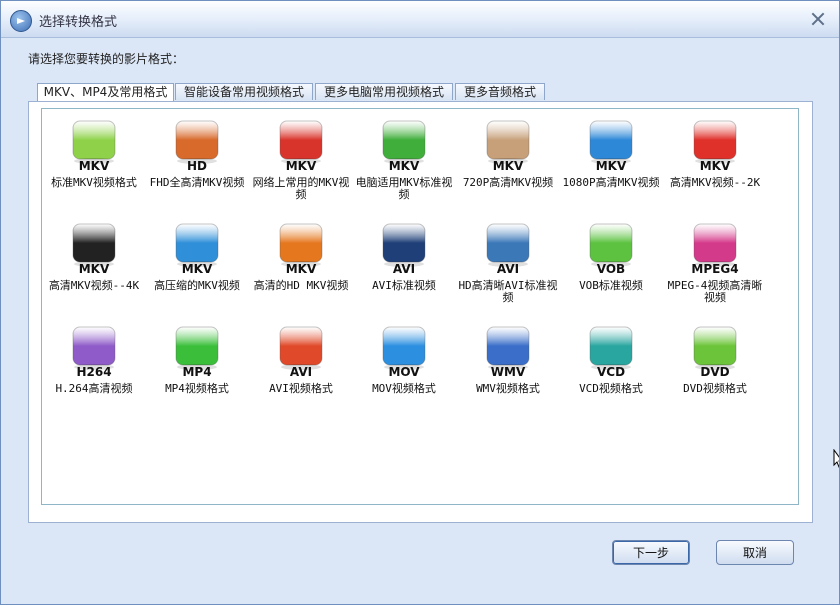  What do you see at coordinates (94, 347) in the screenshot?
I see `purple-lens-icon` at bounding box center [94, 347].